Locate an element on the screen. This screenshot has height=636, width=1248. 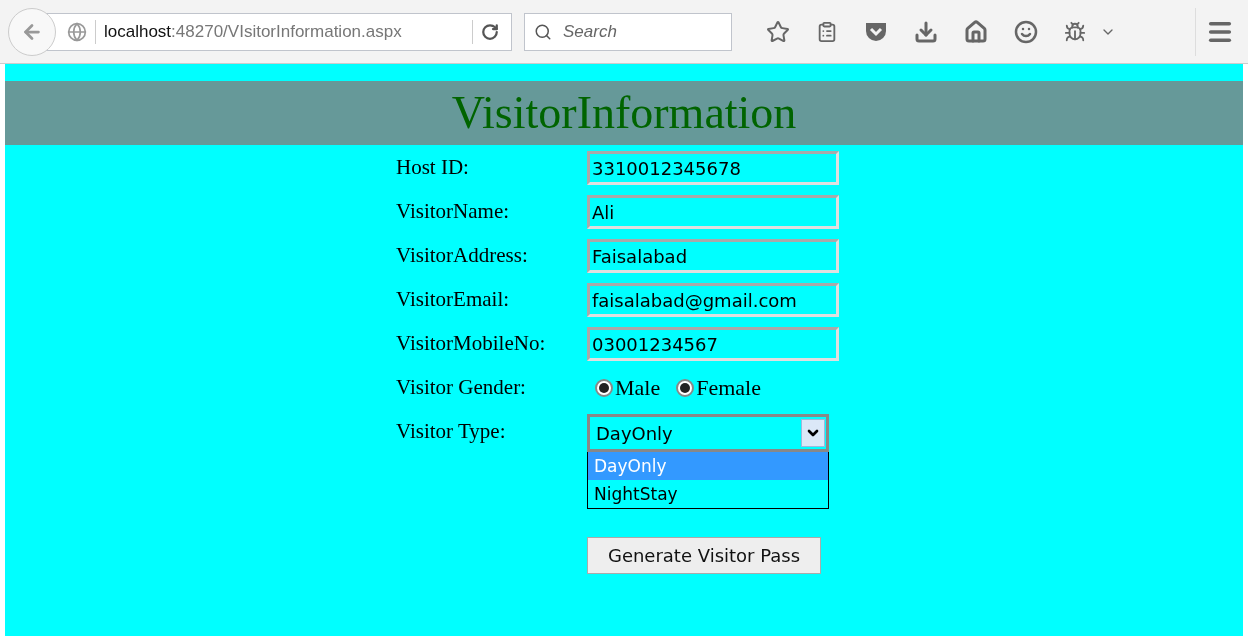
home-icon is located at coordinates (976, 31).